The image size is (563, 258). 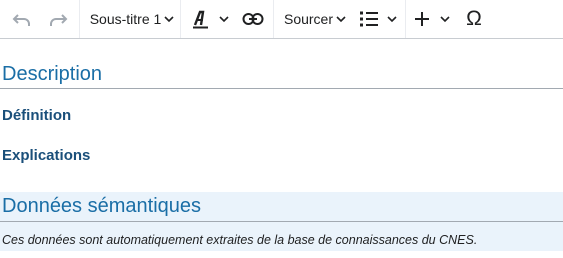 I want to click on special-character-button: Ω, so click(x=474, y=19).